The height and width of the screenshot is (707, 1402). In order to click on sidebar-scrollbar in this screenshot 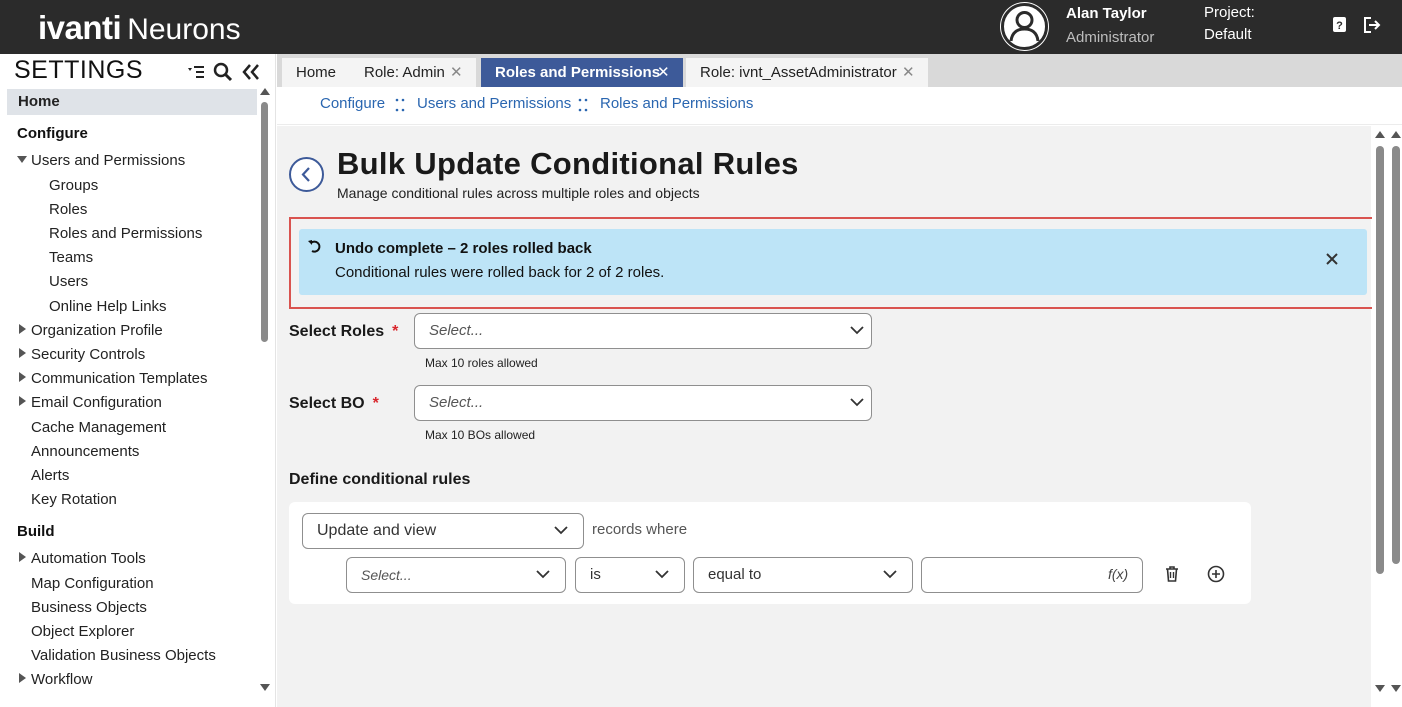, I will do `click(265, 390)`.